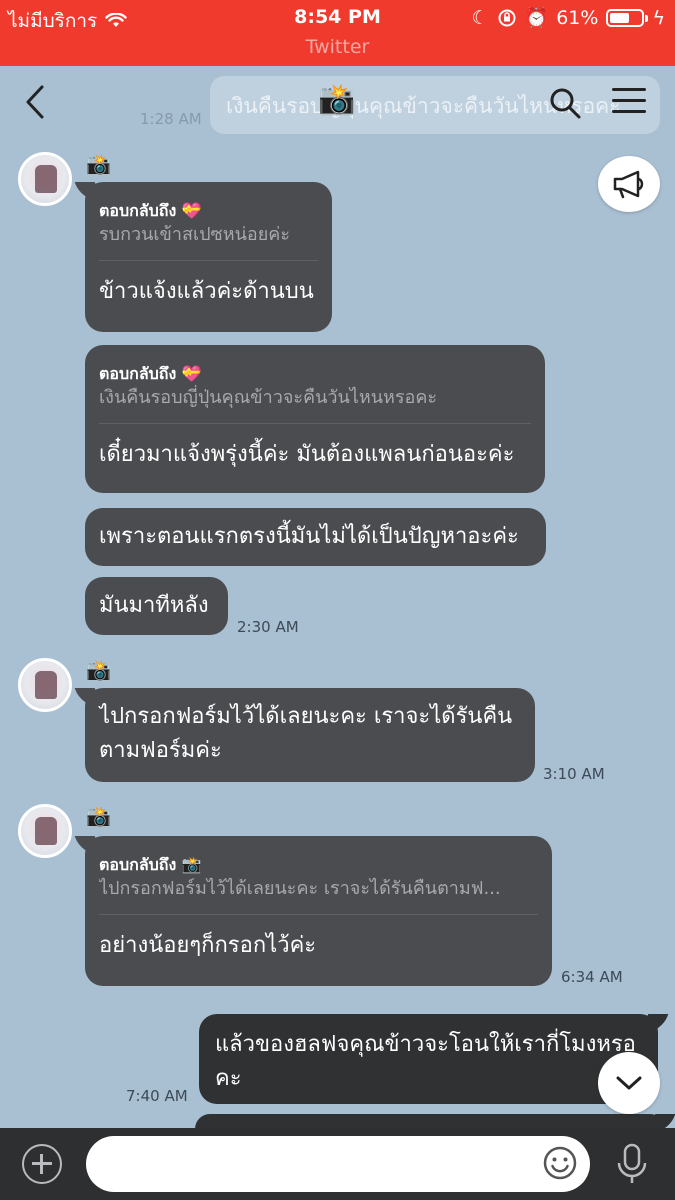  What do you see at coordinates (425, 1044) in the screenshot?
I see `message-text-line: แล้วของฮลฟจคุณข้าวจะโอนให้เรากี่โมงหรอ` at bounding box center [425, 1044].